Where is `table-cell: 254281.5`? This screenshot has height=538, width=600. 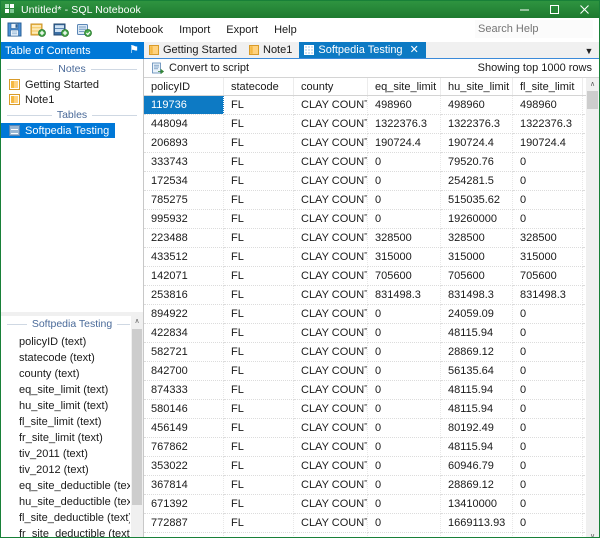 table-cell: 254281.5 is located at coordinates (476, 181).